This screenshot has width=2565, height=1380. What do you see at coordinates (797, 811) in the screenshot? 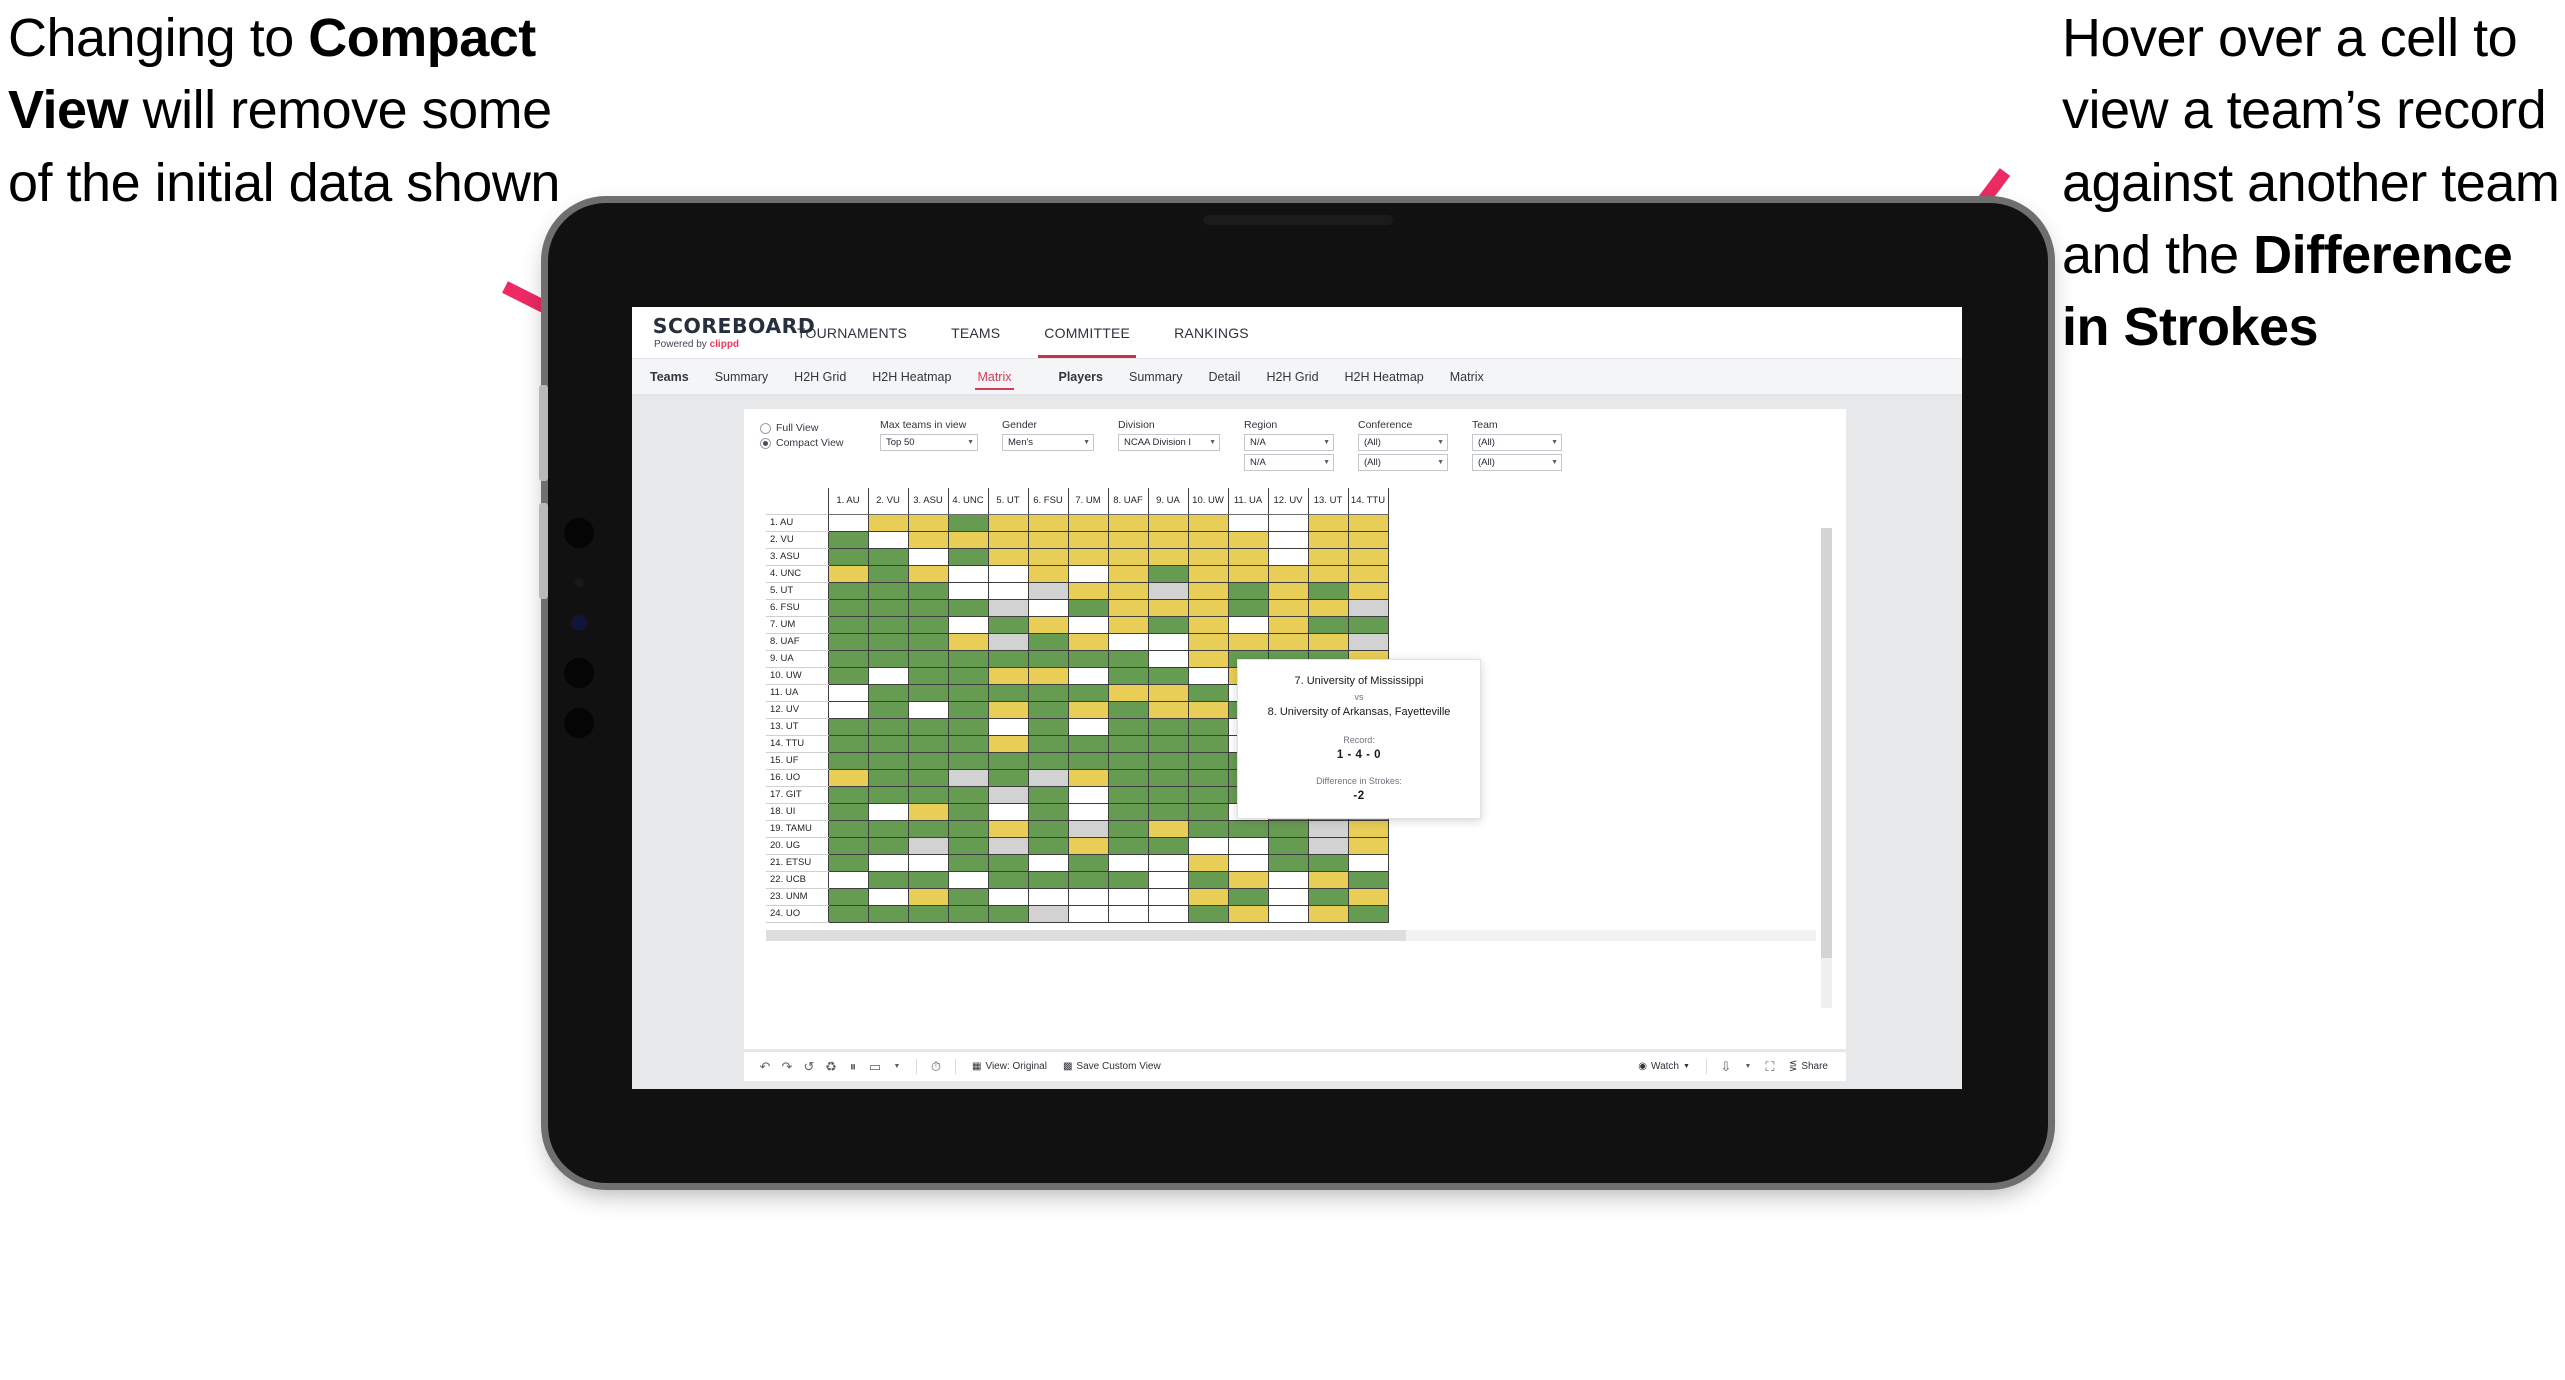
I see `matrix-row-header: 18. UI` at bounding box center [797, 811].